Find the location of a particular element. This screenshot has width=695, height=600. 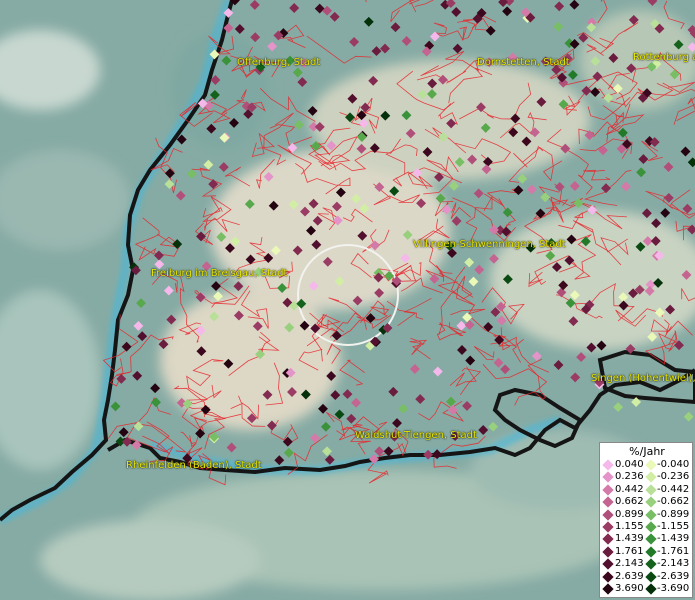

legend-value-positive: 3.690 is located at coordinates (629, 588).